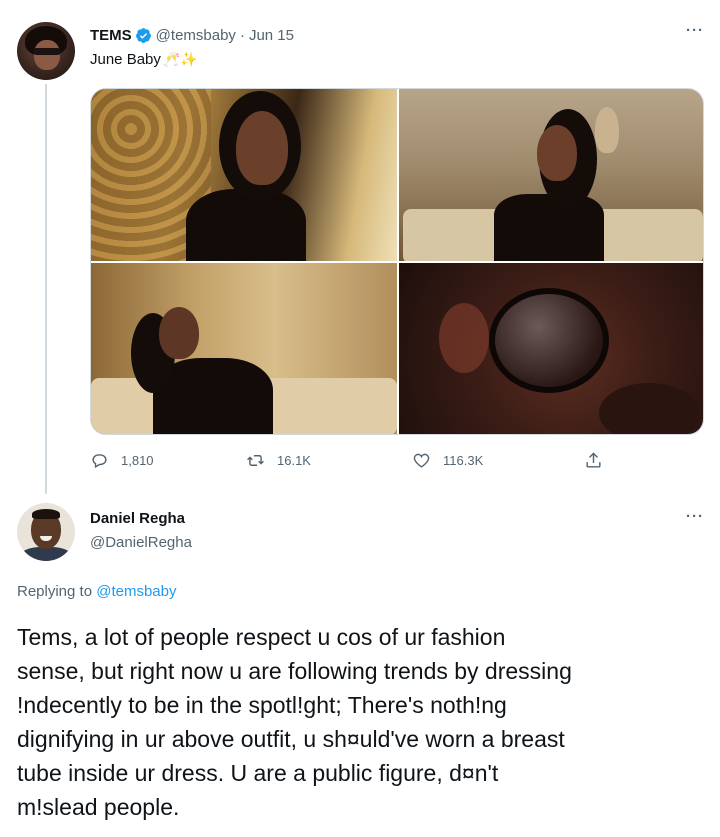 This screenshot has width=720, height=837. Describe the element at coordinates (180, 59) in the screenshot. I see `tweet-emoji: 🥂✨` at that location.